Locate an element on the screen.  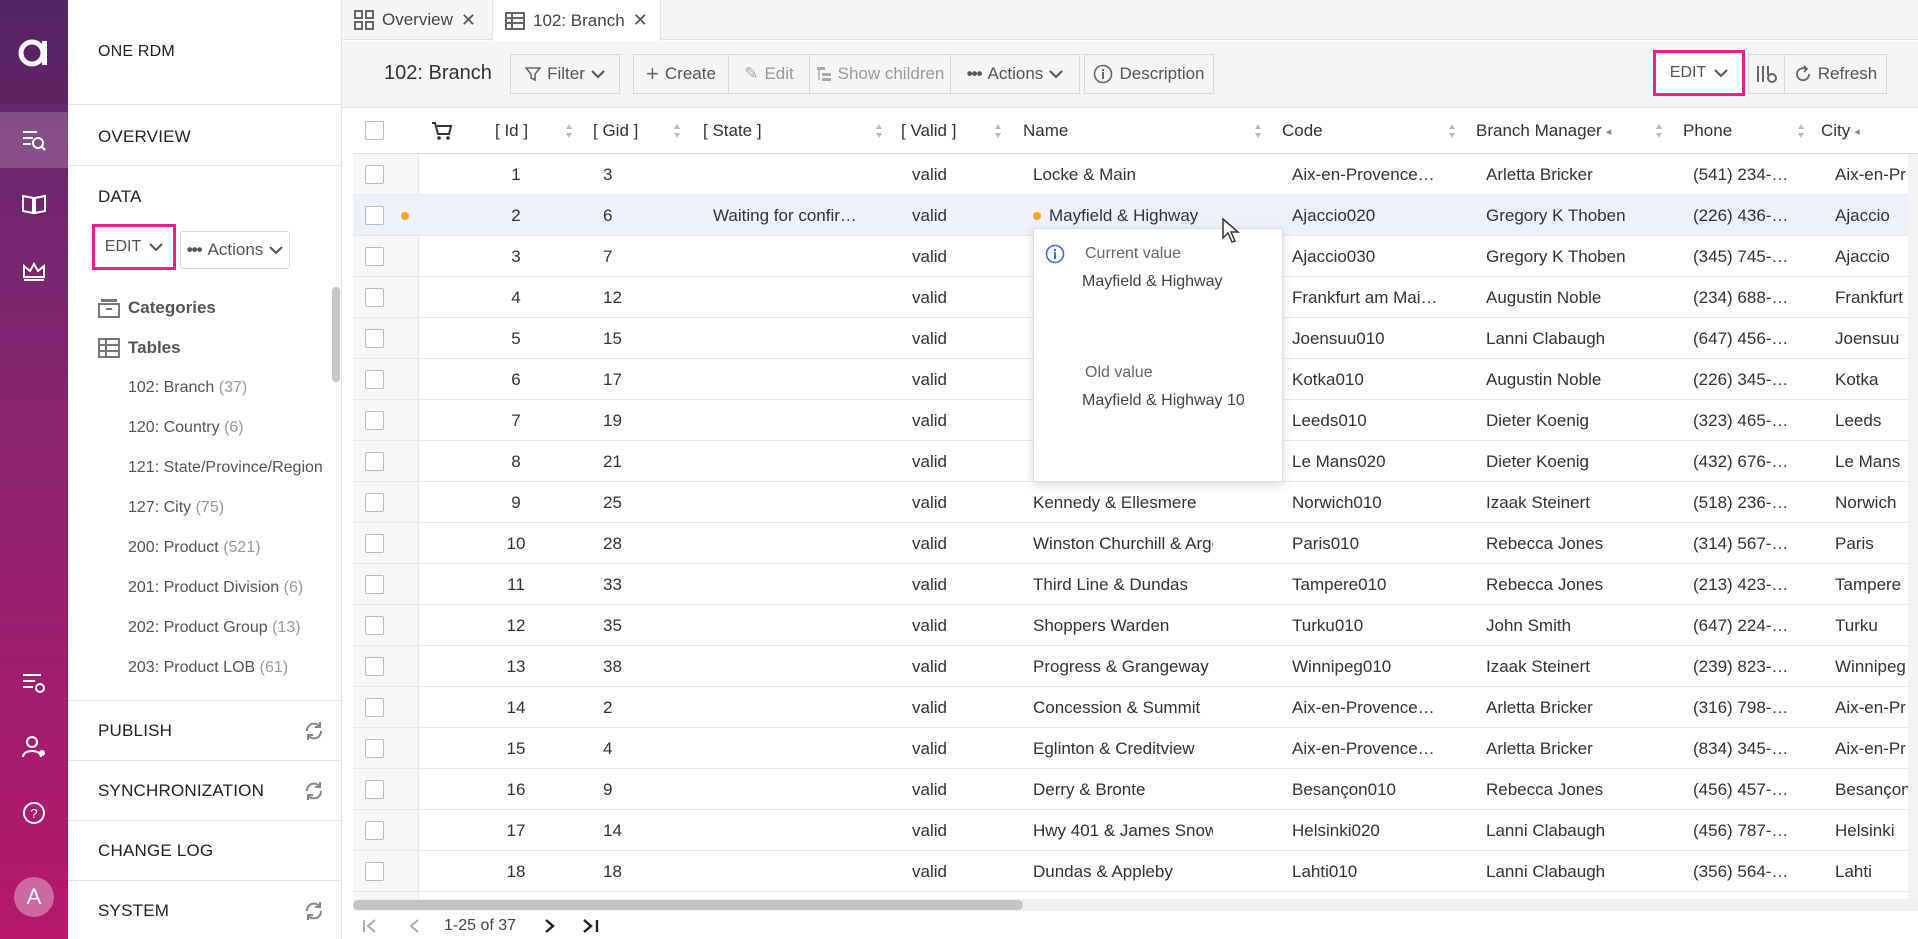
cell-city: Frankfurt is located at coordinates (1875, 297).